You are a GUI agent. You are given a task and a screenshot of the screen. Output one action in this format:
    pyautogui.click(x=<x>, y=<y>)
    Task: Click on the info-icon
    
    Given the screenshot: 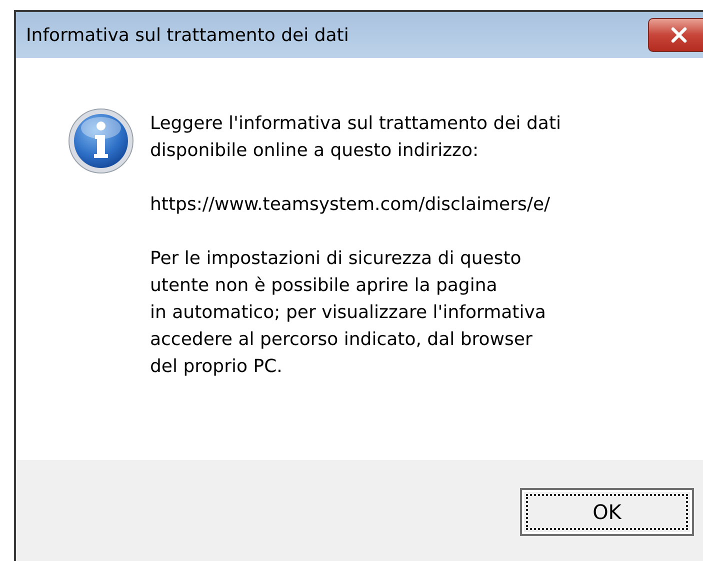 What is the action you would take?
    pyautogui.click(x=101, y=141)
    